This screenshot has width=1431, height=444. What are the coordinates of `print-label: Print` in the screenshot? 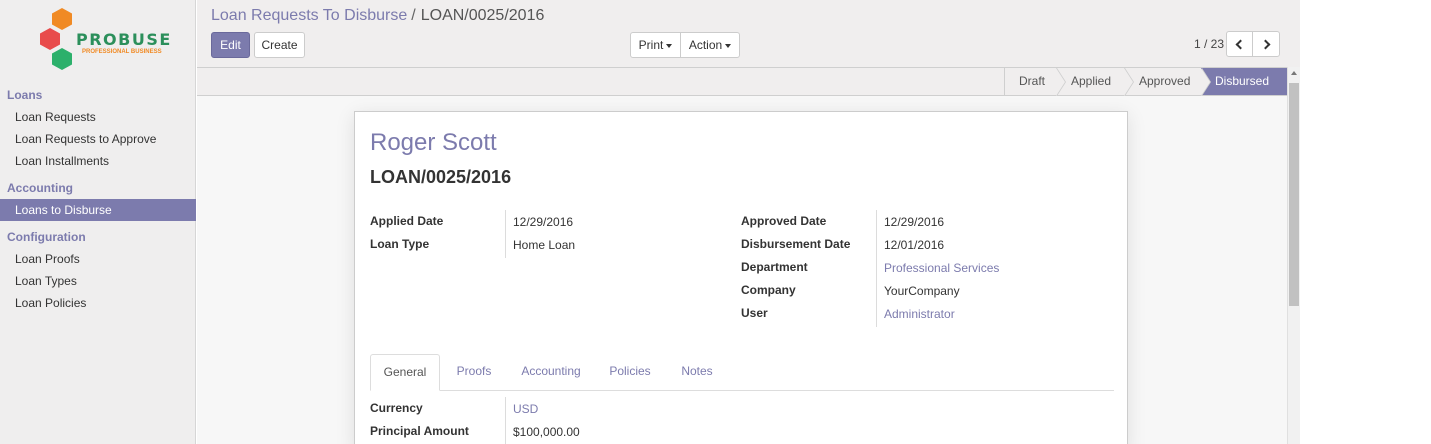 It's located at (651, 45).